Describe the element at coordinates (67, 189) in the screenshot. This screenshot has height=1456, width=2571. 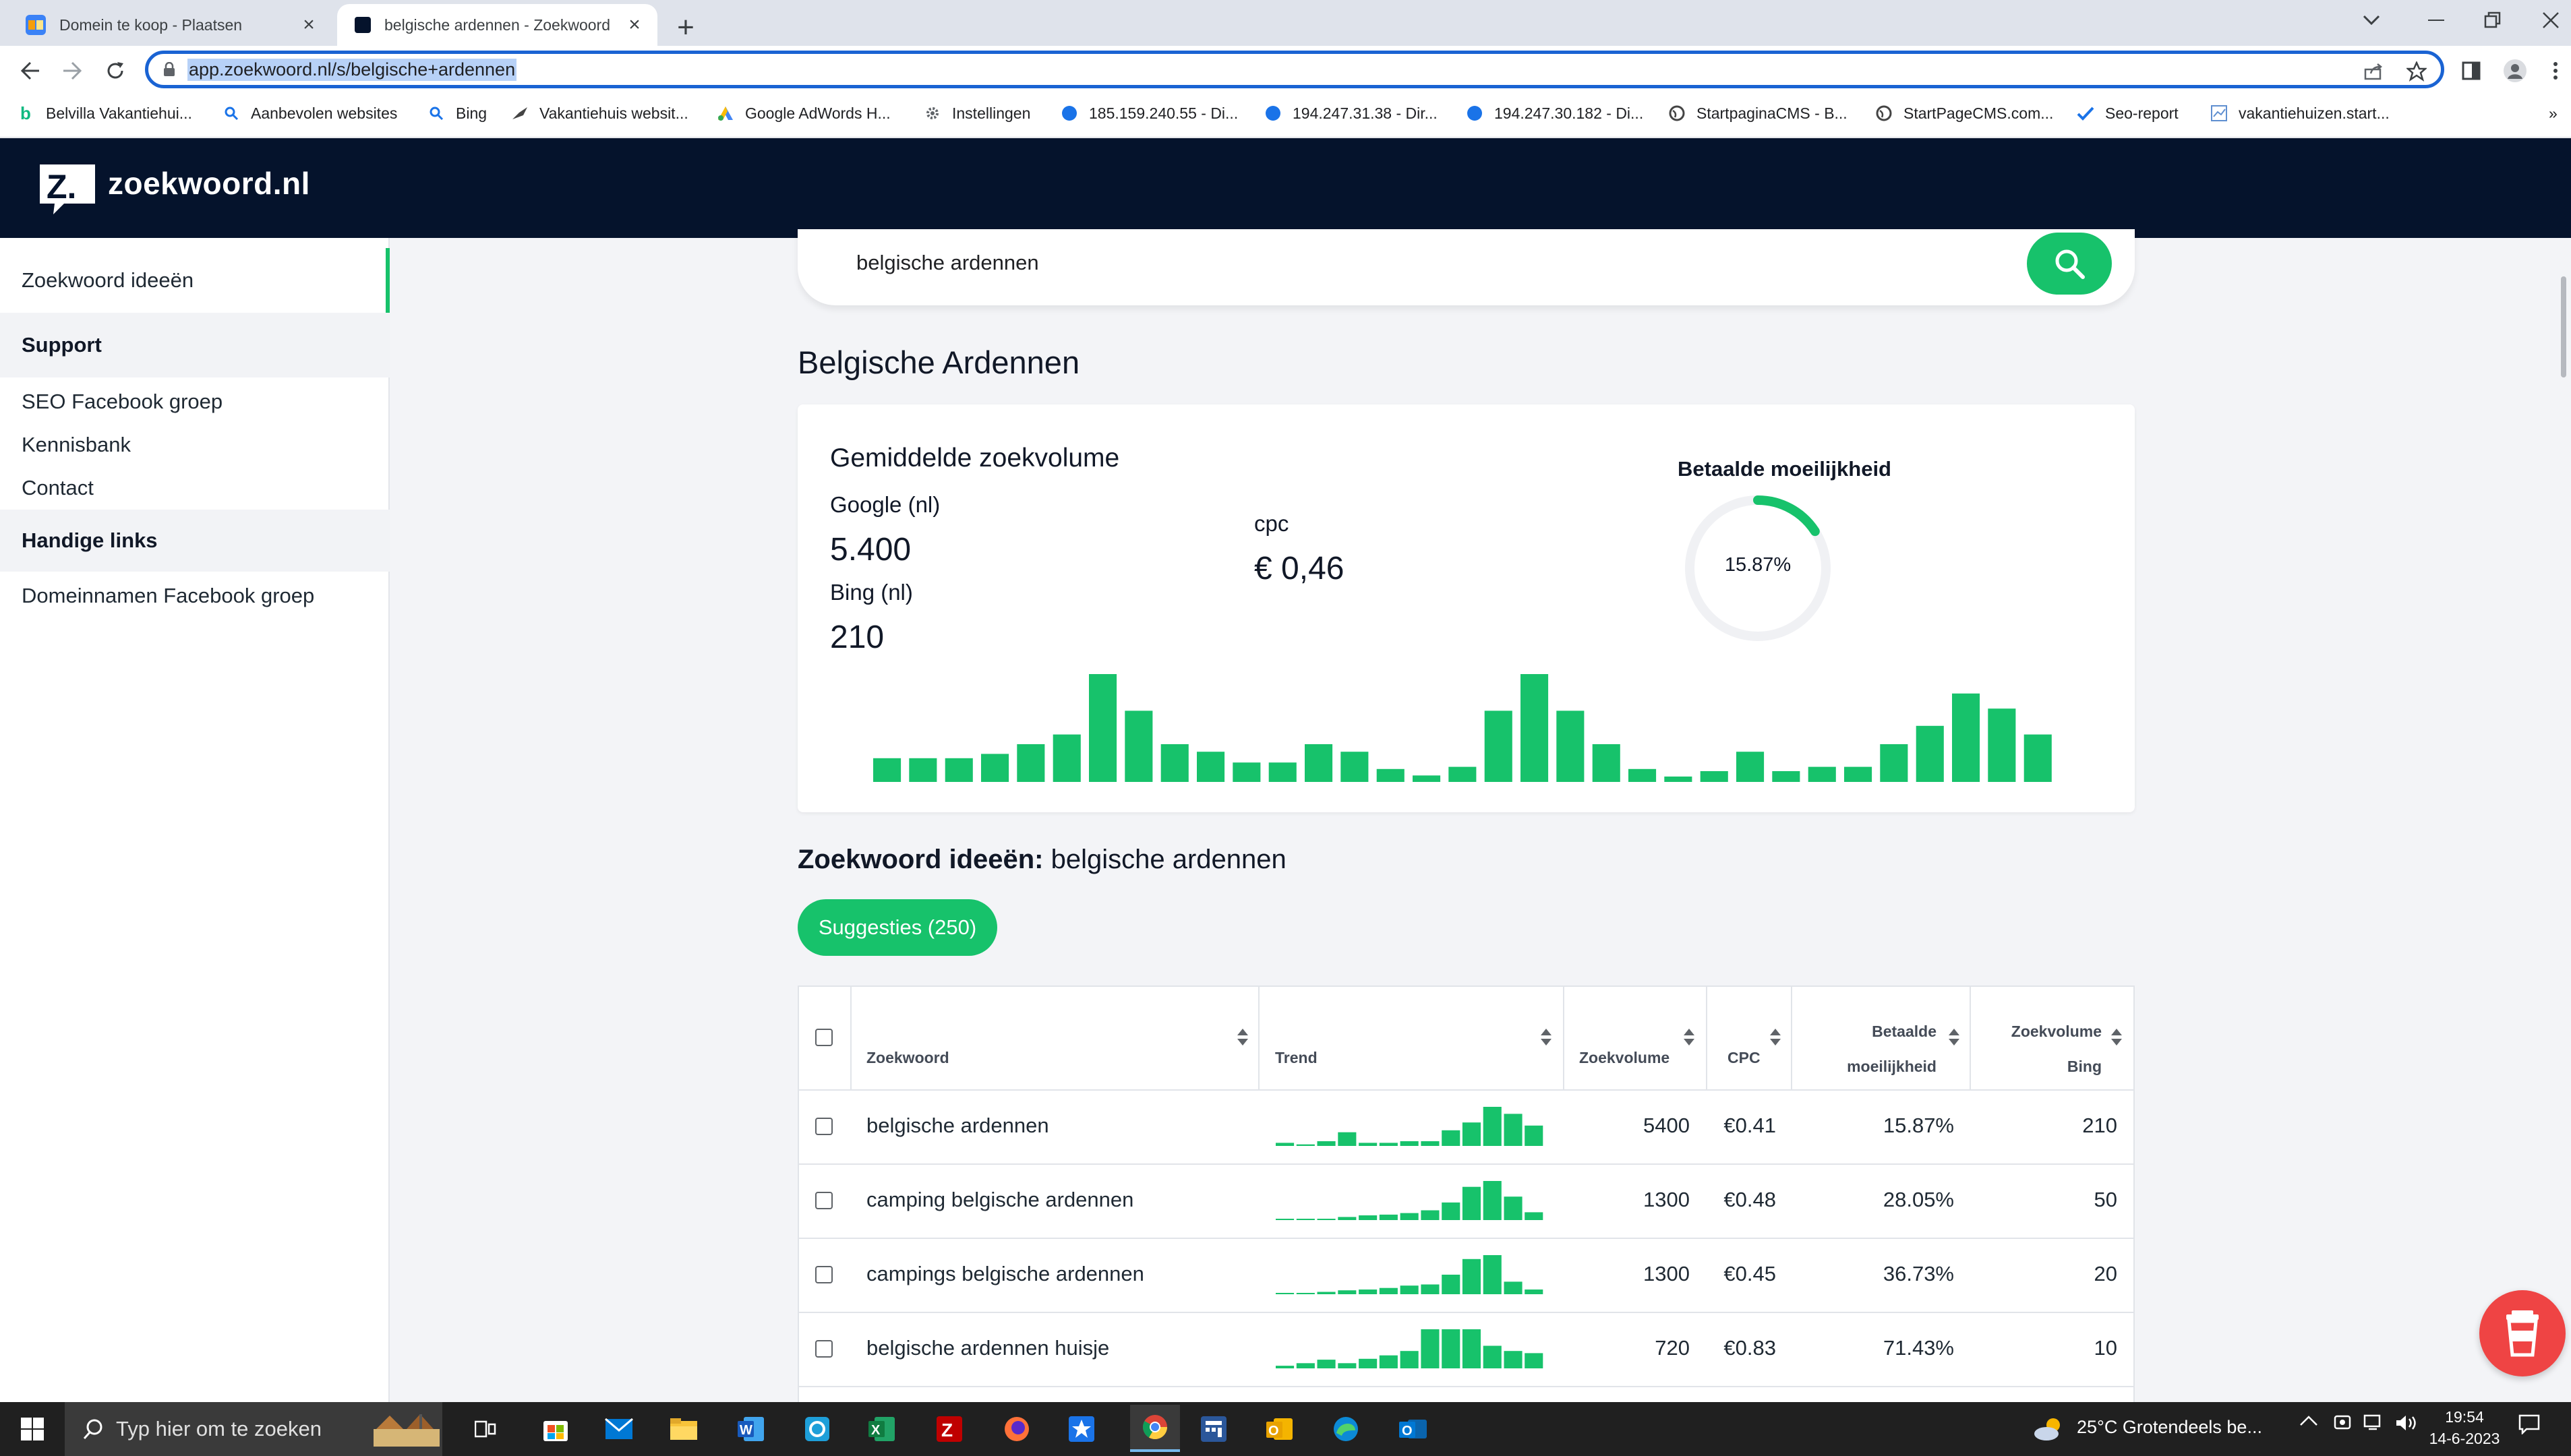
I see `zoekwoord-logo-icon: Z.` at that location.